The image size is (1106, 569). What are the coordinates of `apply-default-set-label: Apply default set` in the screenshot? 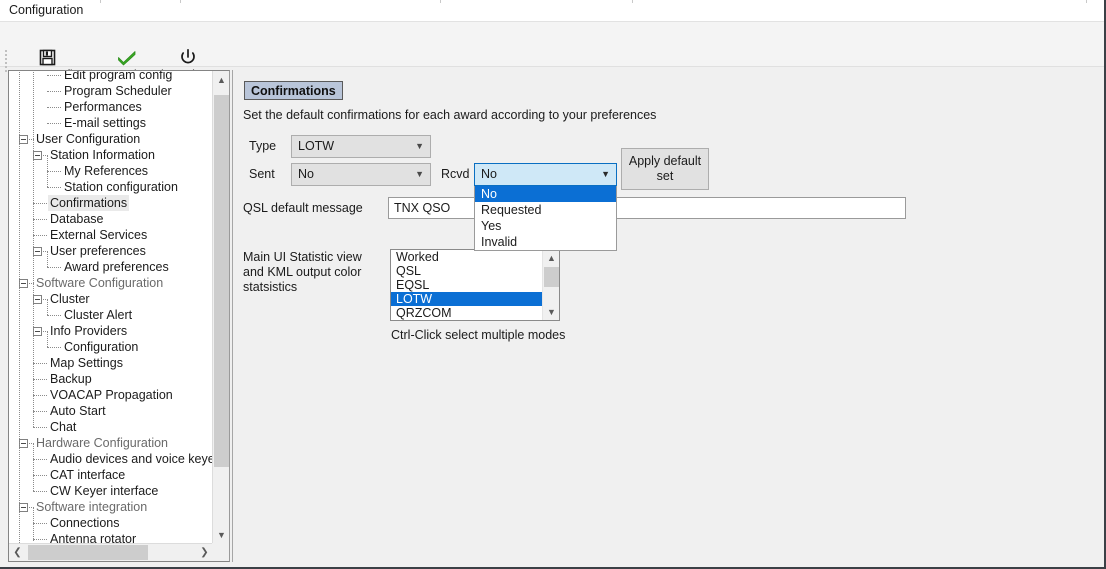 It's located at (665, 168).